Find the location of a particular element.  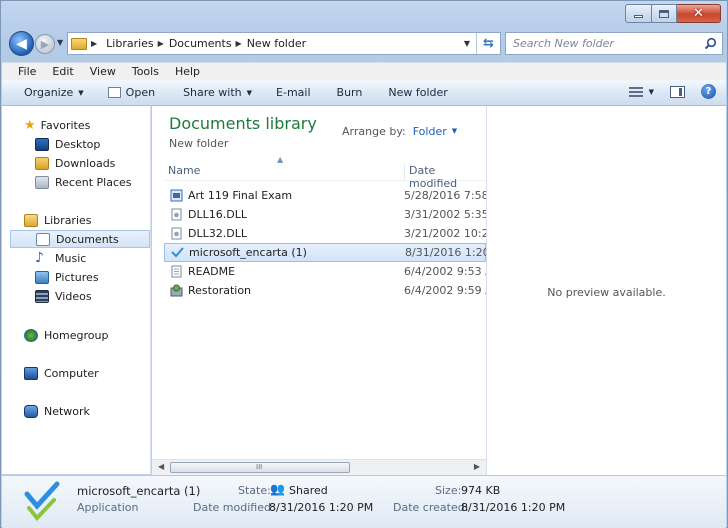

caption-buttons: ✕ is located at coordinates (673, 13).